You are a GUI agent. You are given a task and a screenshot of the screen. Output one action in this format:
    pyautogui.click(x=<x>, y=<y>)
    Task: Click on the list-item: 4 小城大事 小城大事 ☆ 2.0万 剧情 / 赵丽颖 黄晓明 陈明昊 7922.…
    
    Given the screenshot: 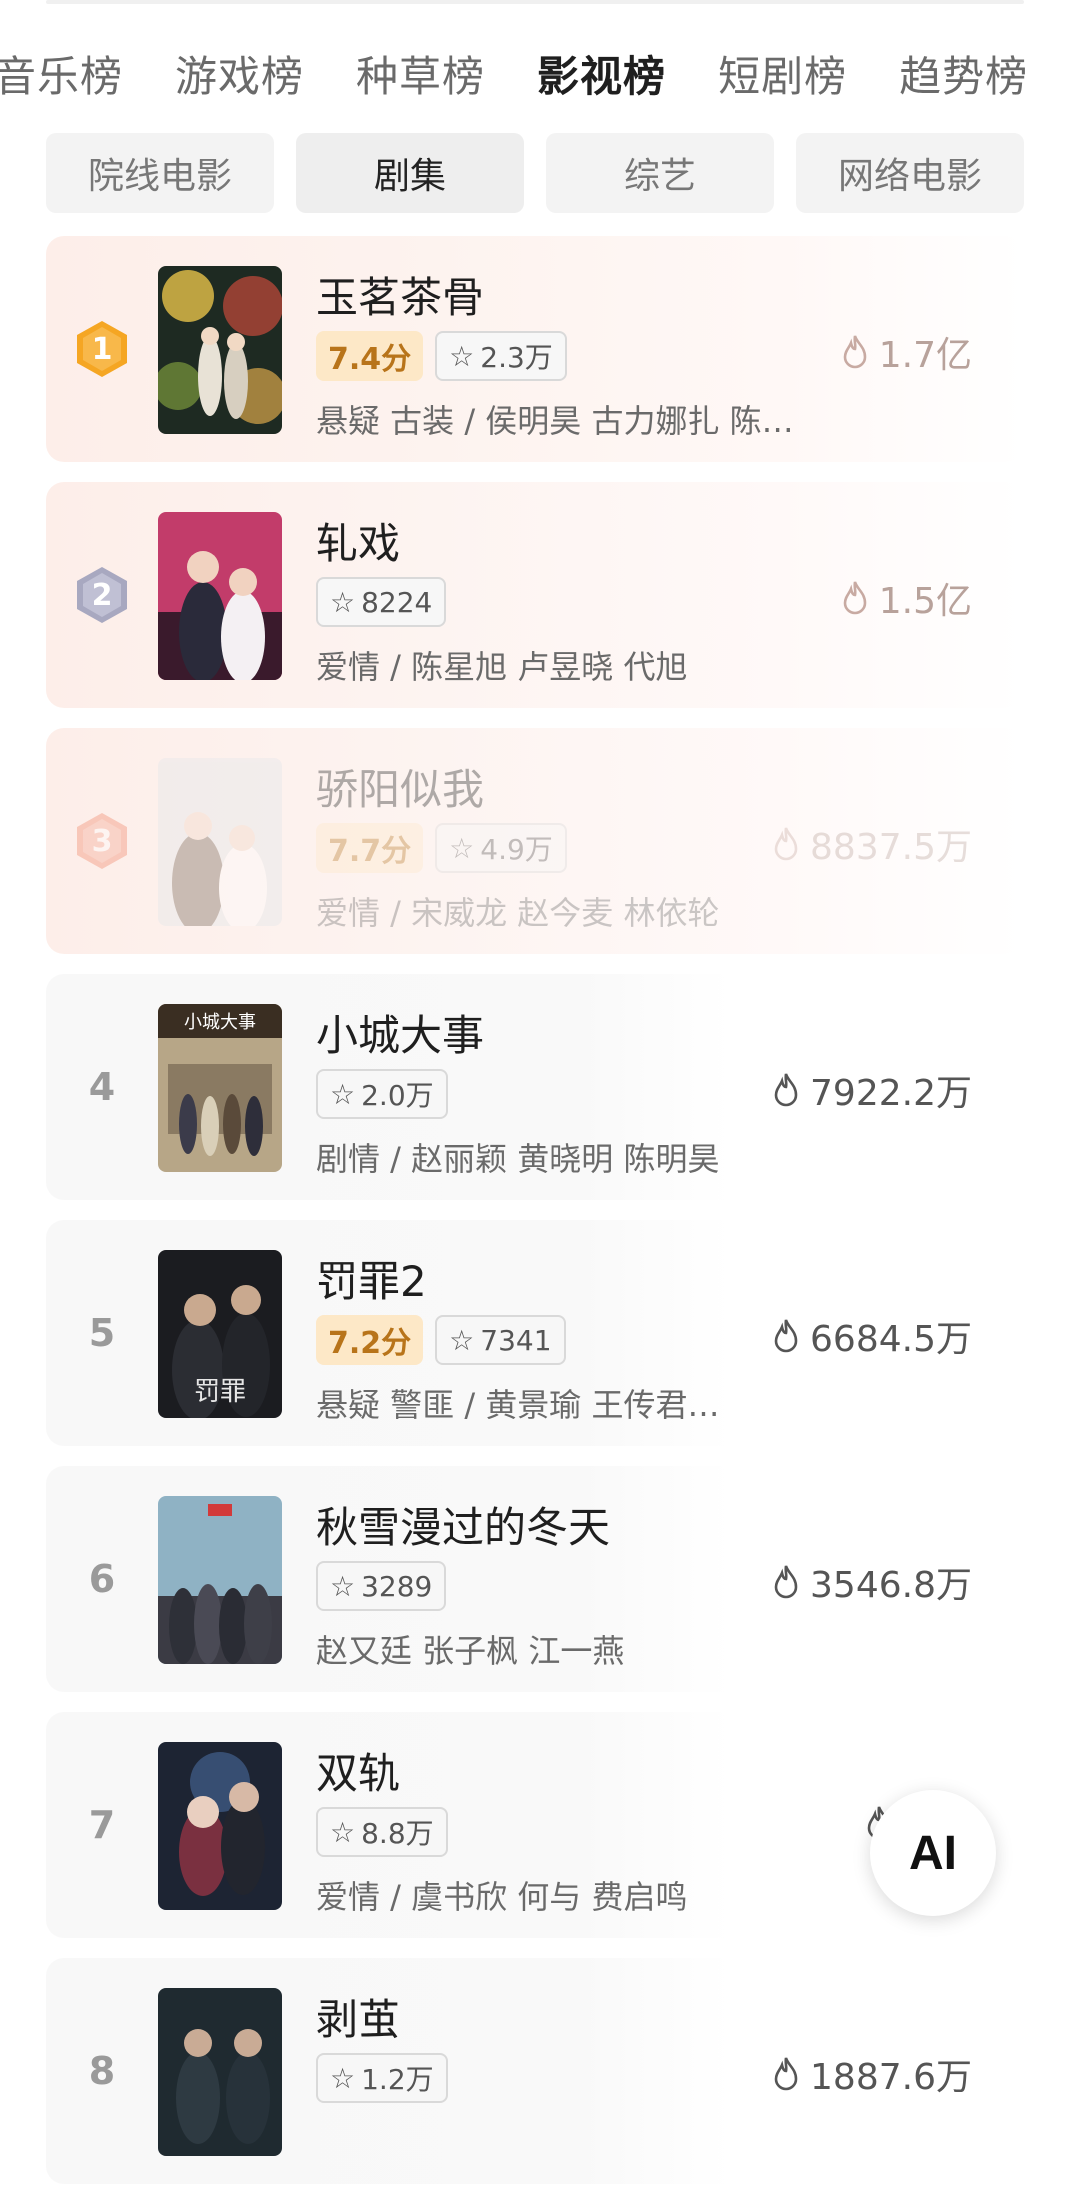 What is the action you would take?
    pyautogui.click(x=535, y=1087)
    